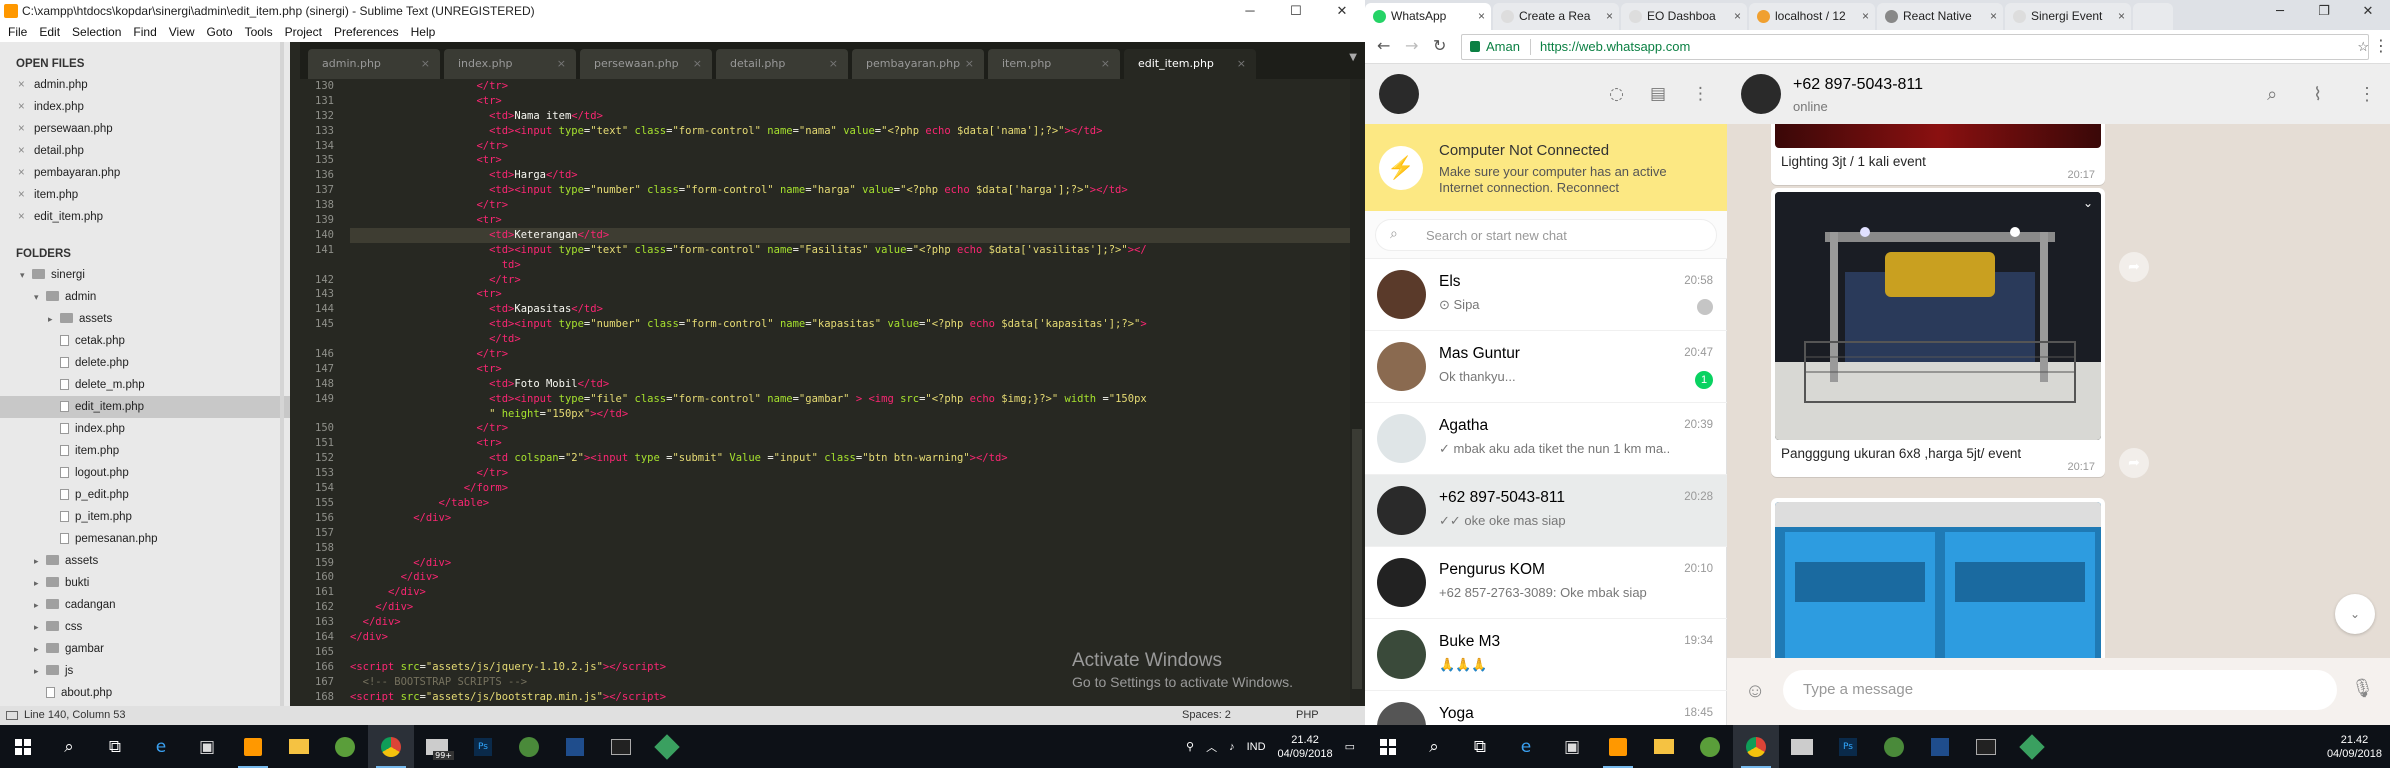 This screenshot has height=768, width=2390. What do you see at coordinates (1618, 746) in the screenshot?
I see `sublime-task-icon` at bounding box center [1618, 746].